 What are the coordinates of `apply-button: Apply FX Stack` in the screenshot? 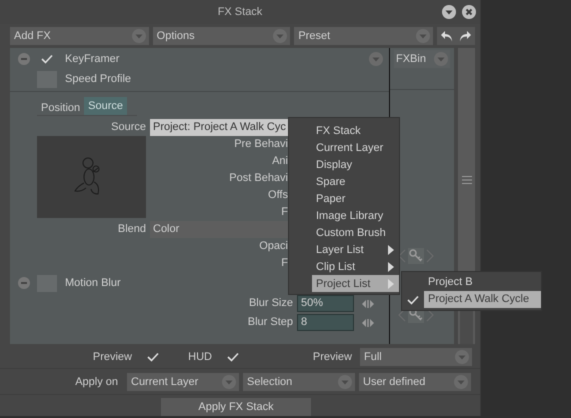 It's located at (236, 407).